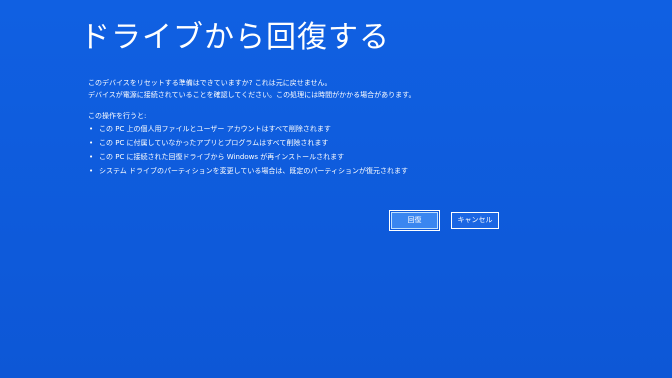 This screenshot has height=378, width=672. Describe the element at coordinates (215, 129) in the screenshot. I see `list-item-text: この PC 上の個人用ファイルとユーザー アカウントはすべて削除されます` at that location.